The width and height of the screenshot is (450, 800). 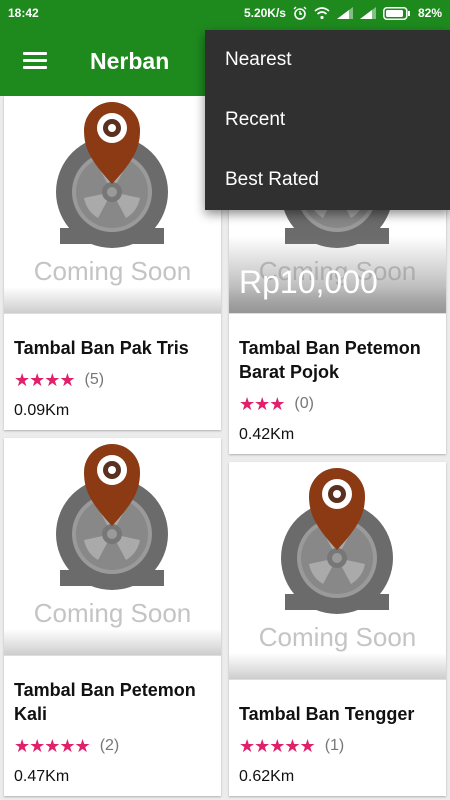 I want to click on network-speed: 5.20K/s, so click(x=264, y=13).